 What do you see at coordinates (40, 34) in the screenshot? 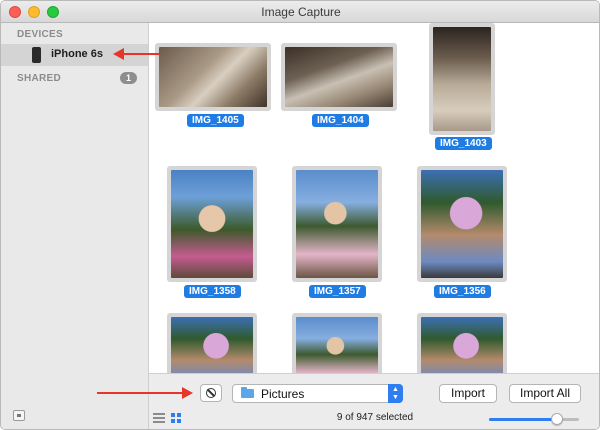
I see `devices-header: DEVICES` at bounding box center [40, 34].